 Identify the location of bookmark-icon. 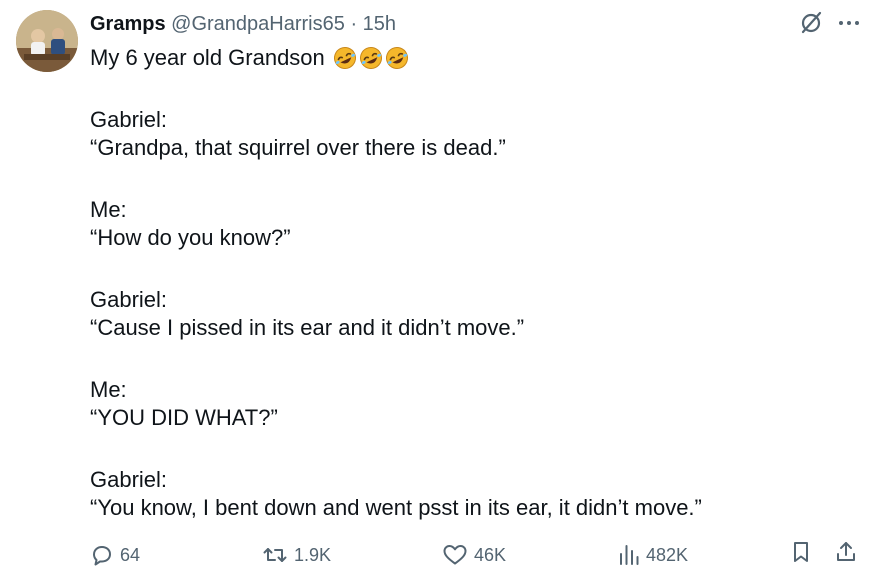
(801, 552).